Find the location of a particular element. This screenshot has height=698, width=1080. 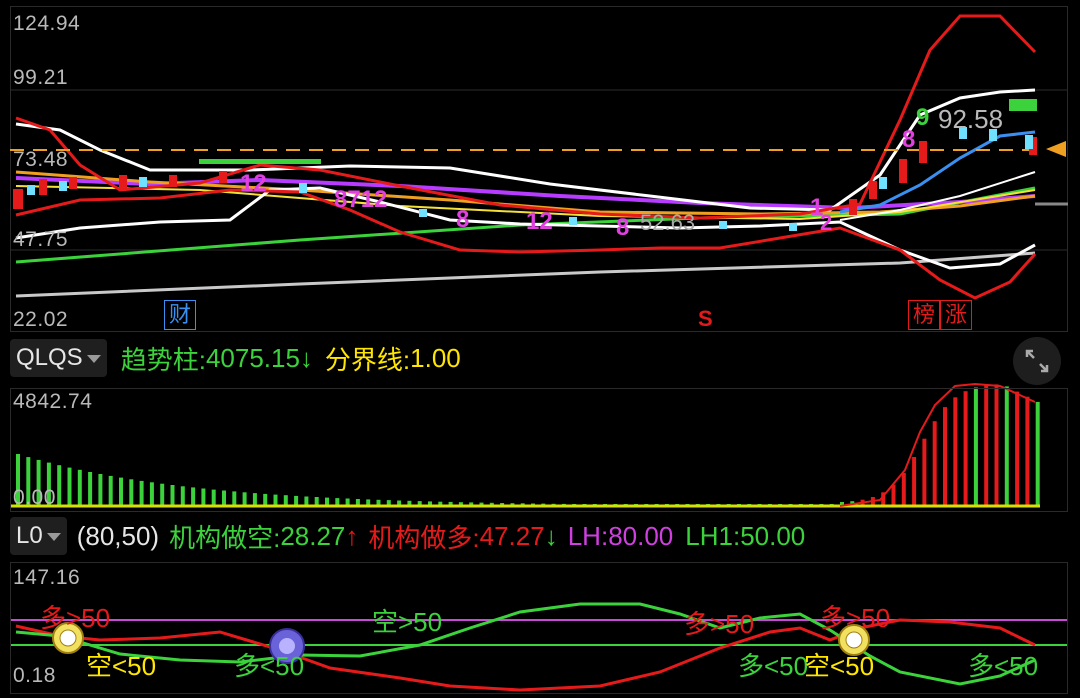

long-label: 机构做多: is located at coordinates (424, 537).